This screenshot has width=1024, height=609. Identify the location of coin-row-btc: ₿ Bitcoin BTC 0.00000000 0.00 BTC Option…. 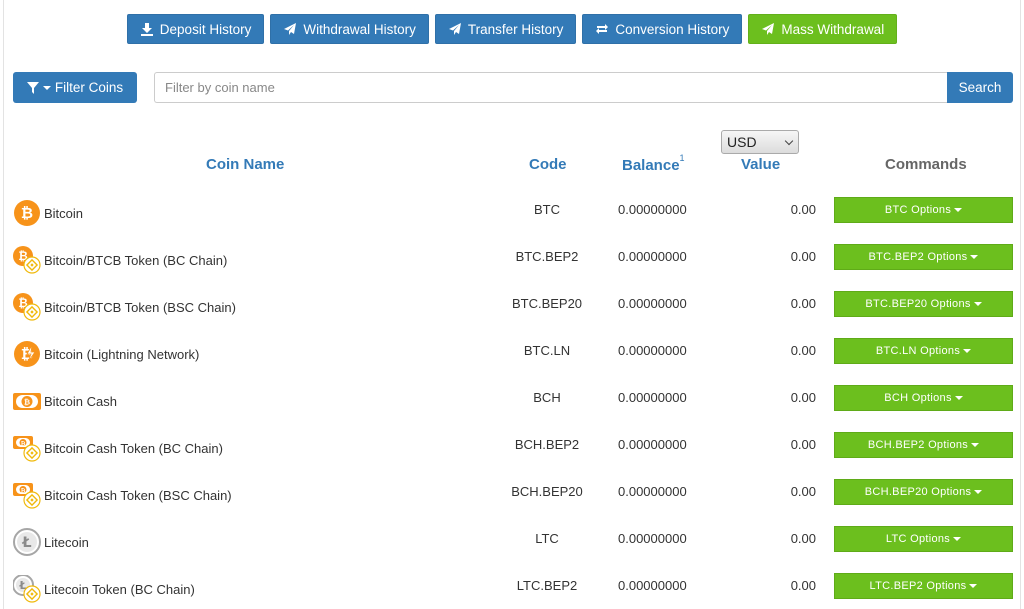
(513, 221).